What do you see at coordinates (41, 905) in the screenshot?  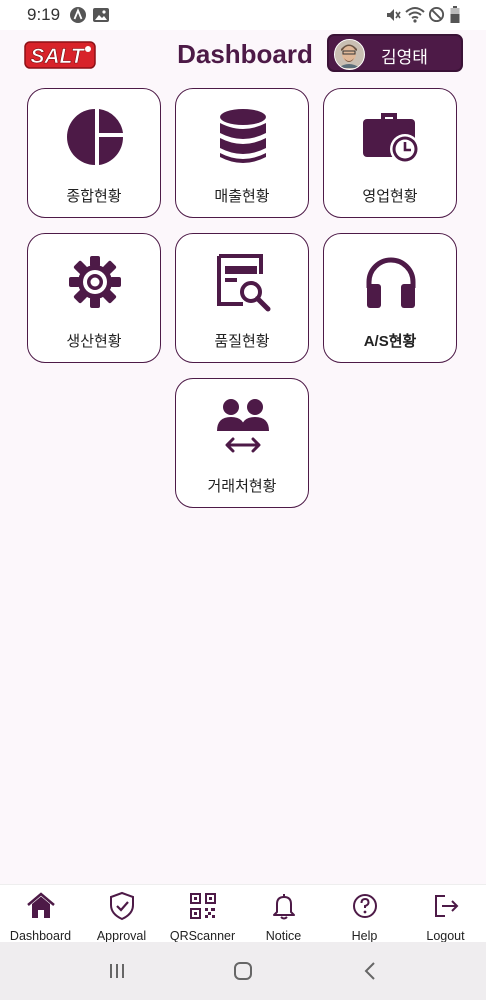 I see `home-icon` at bounding box center [41, 905].